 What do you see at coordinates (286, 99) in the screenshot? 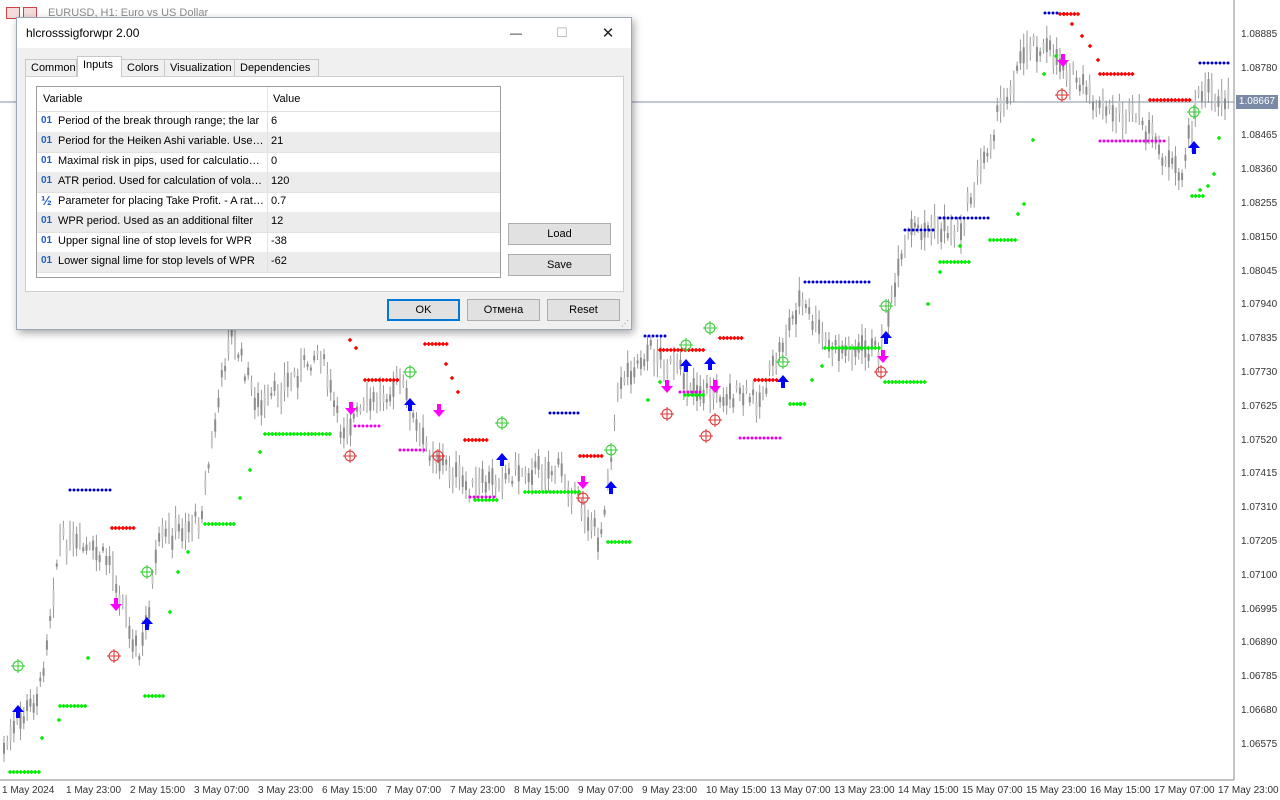
I see `column-header-value: Value` at bounding box center [286, 99].